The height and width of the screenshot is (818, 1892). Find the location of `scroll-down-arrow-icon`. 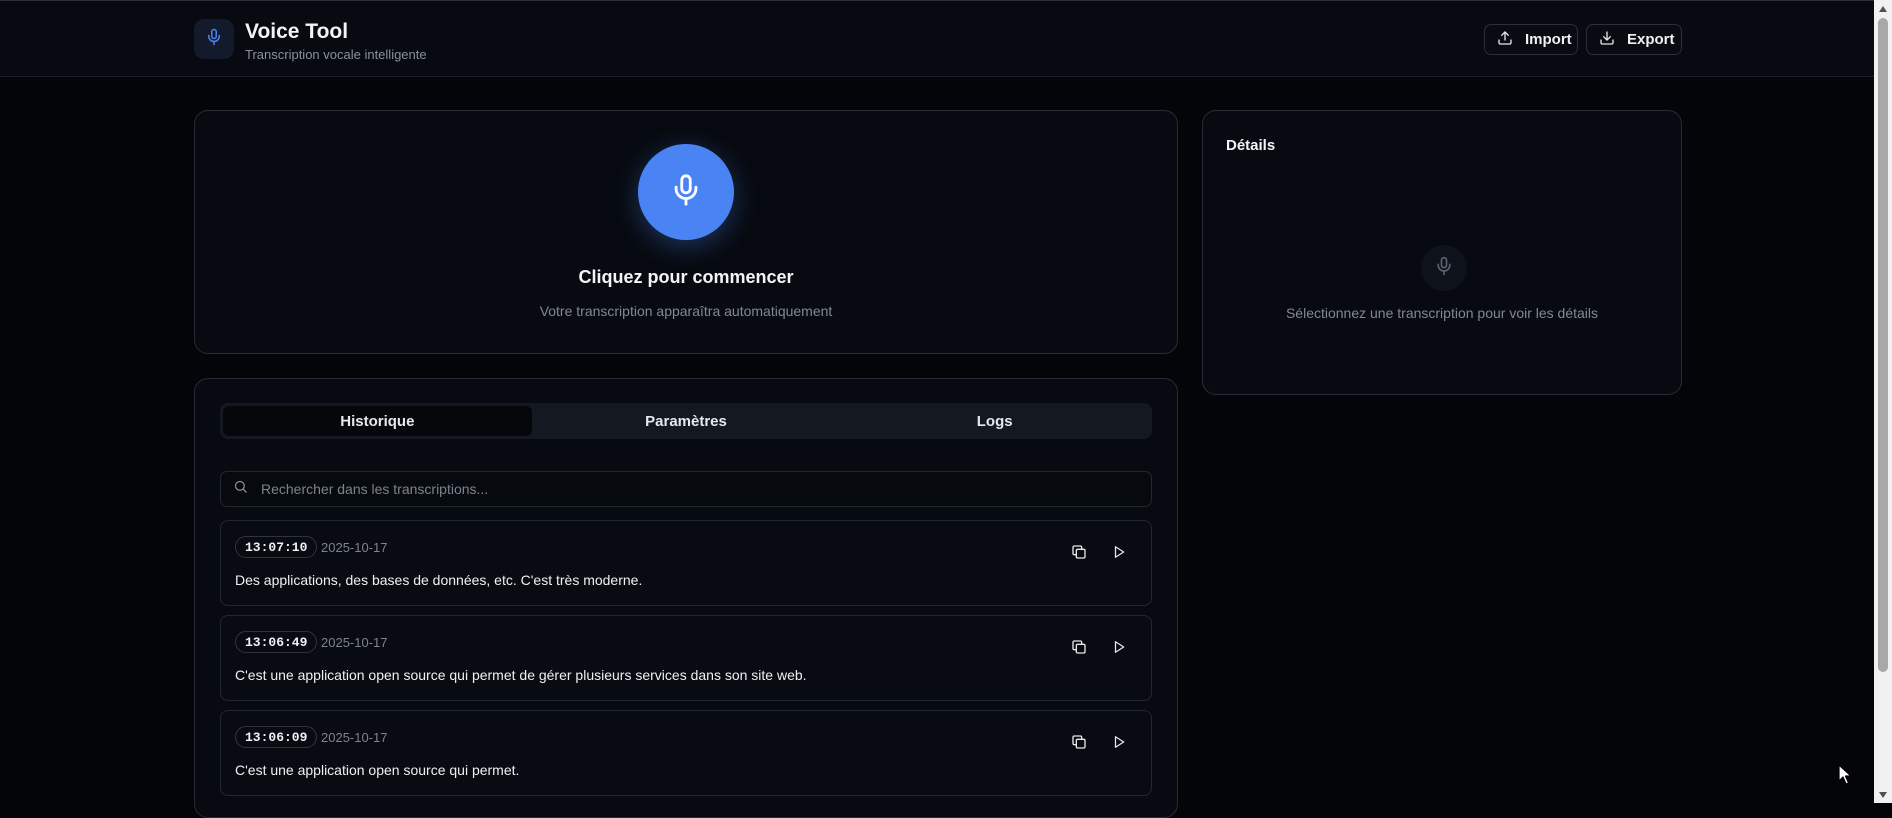

scroll-down-arrow-icon is located at coordinates (1883, 794).